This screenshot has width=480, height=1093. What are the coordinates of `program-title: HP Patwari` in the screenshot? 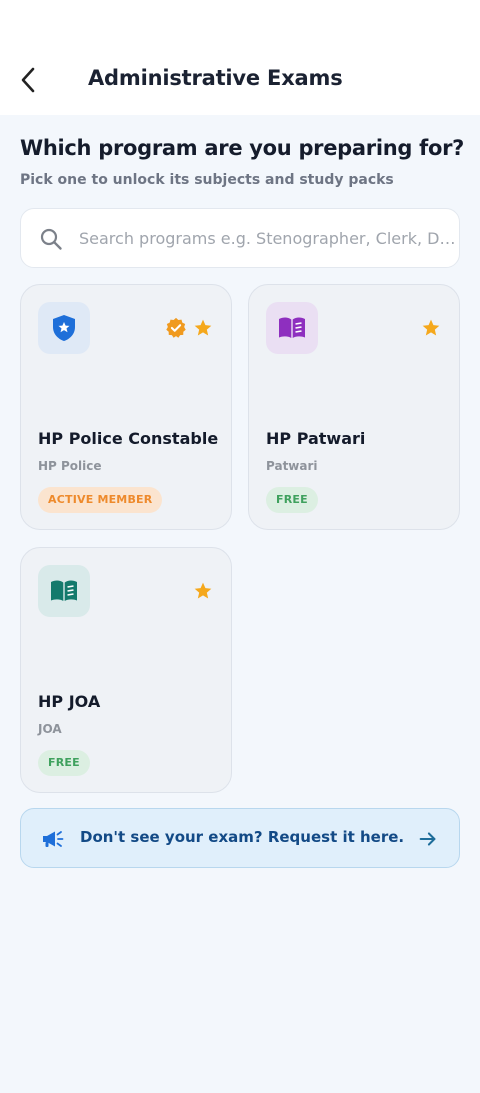 It's located at (316, 438).